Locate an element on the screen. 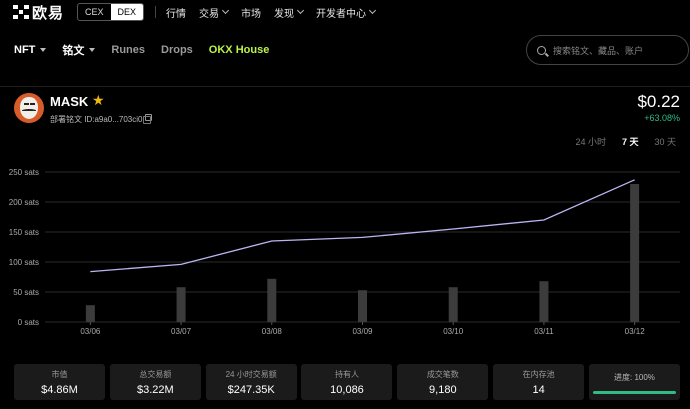 The width and height of the screenshot is (690, 409). nav-separator is located at coordinates (156, 12).